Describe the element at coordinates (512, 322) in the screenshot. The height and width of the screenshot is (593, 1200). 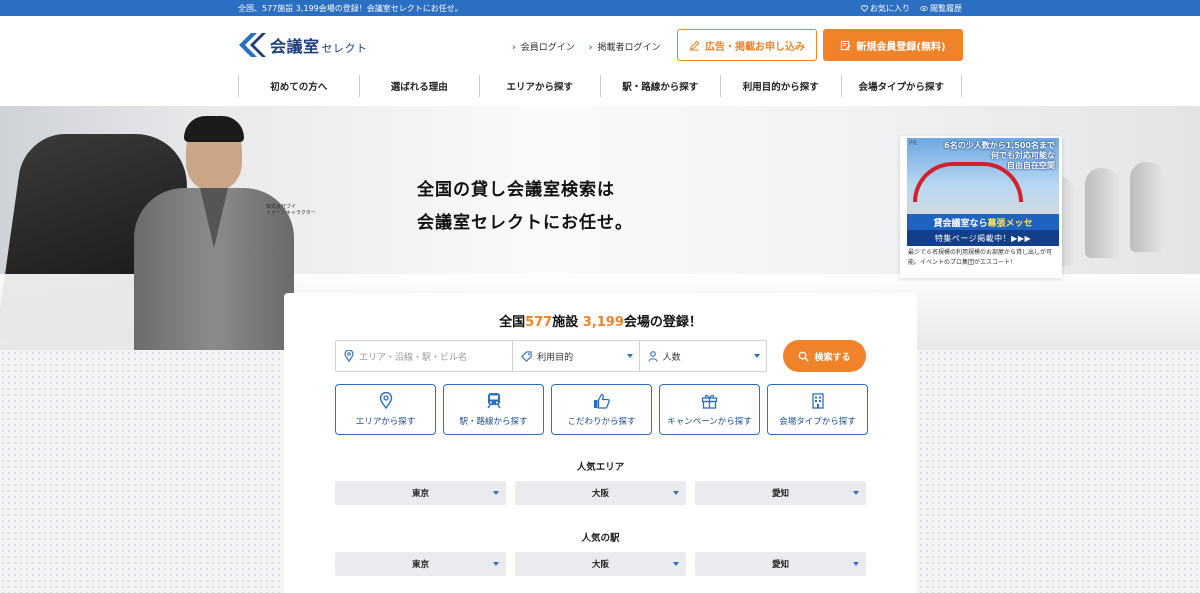
I see `count-pre: 全国` at that location.